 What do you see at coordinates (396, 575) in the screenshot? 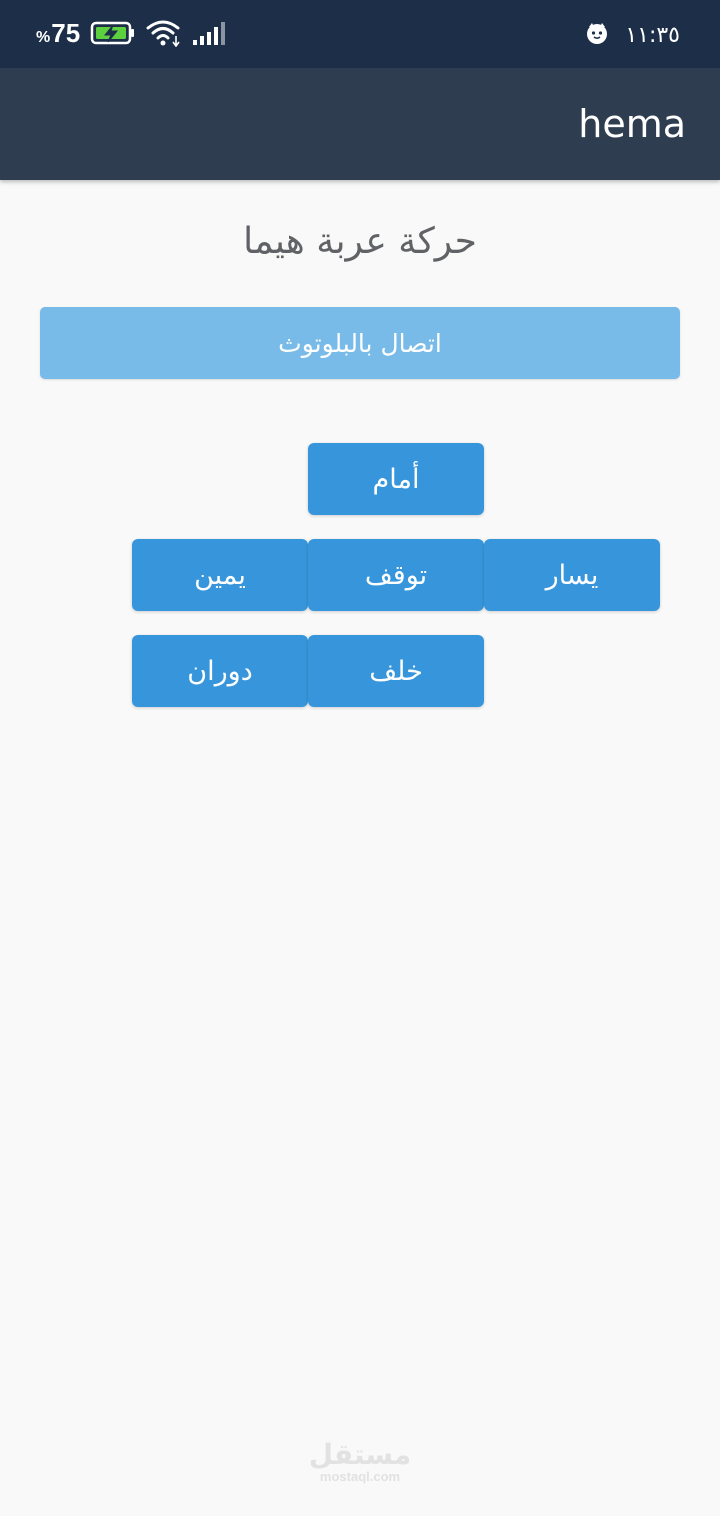
I see `stop-button: توقف` at bounding box center [396, 575].